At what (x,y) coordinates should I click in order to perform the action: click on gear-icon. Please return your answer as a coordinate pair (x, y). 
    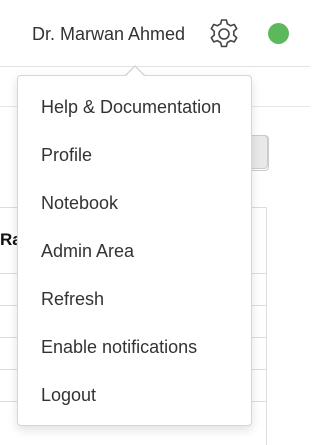
    Looking at the image, I should click on (224, 34).